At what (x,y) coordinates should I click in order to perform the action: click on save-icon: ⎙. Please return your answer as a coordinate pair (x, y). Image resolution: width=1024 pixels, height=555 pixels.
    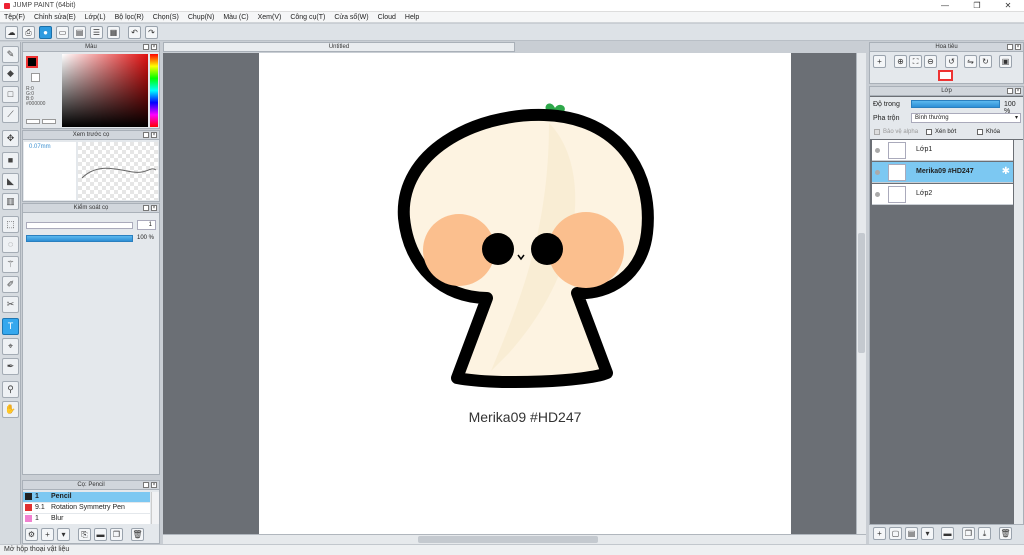
    Looking at the image, I should click on (28, 32).